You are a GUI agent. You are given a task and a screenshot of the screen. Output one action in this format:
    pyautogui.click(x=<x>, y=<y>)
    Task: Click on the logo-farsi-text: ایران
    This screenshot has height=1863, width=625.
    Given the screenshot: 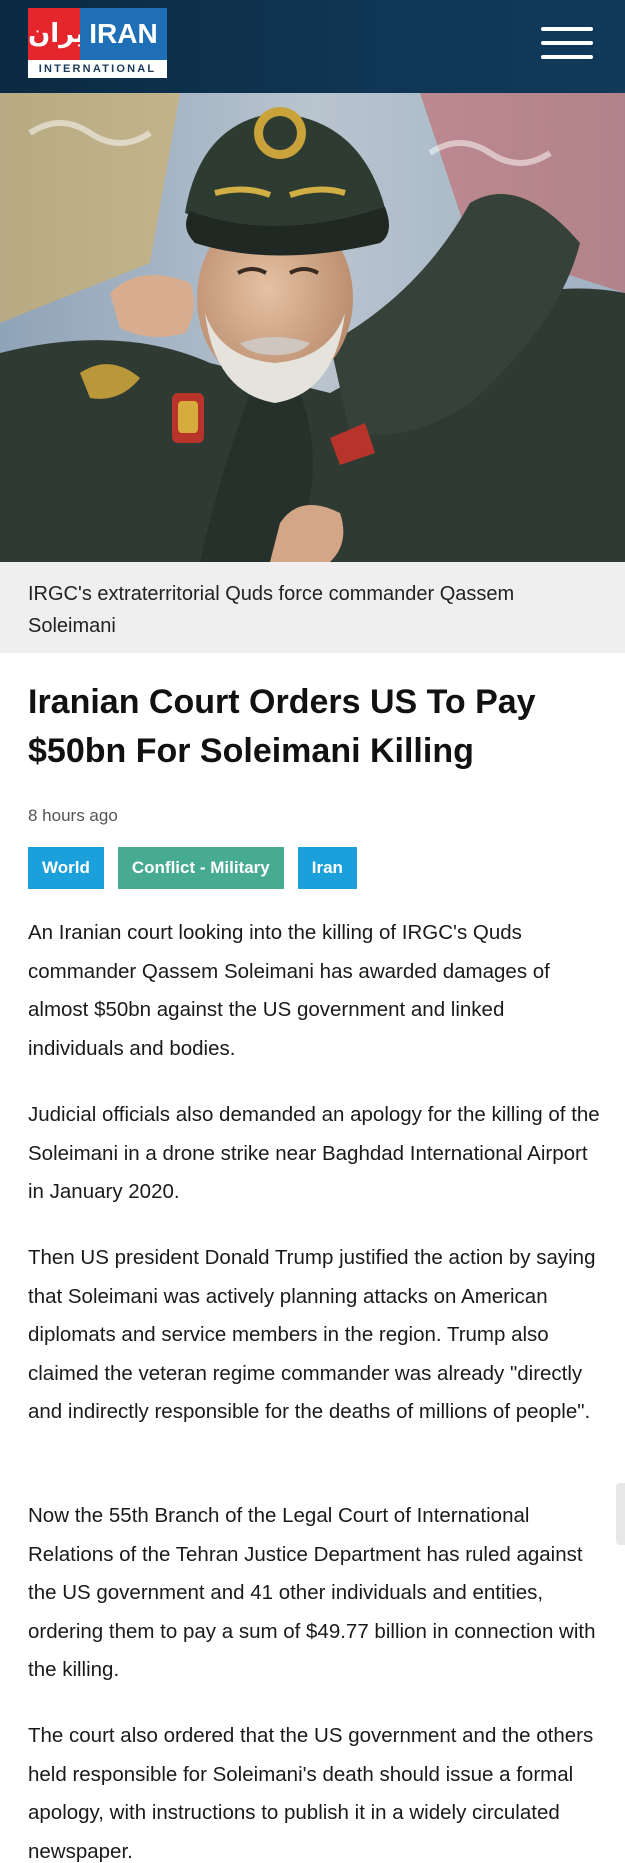 What is the action you would take?
    pyautogui.click(x=61, y=34)
    